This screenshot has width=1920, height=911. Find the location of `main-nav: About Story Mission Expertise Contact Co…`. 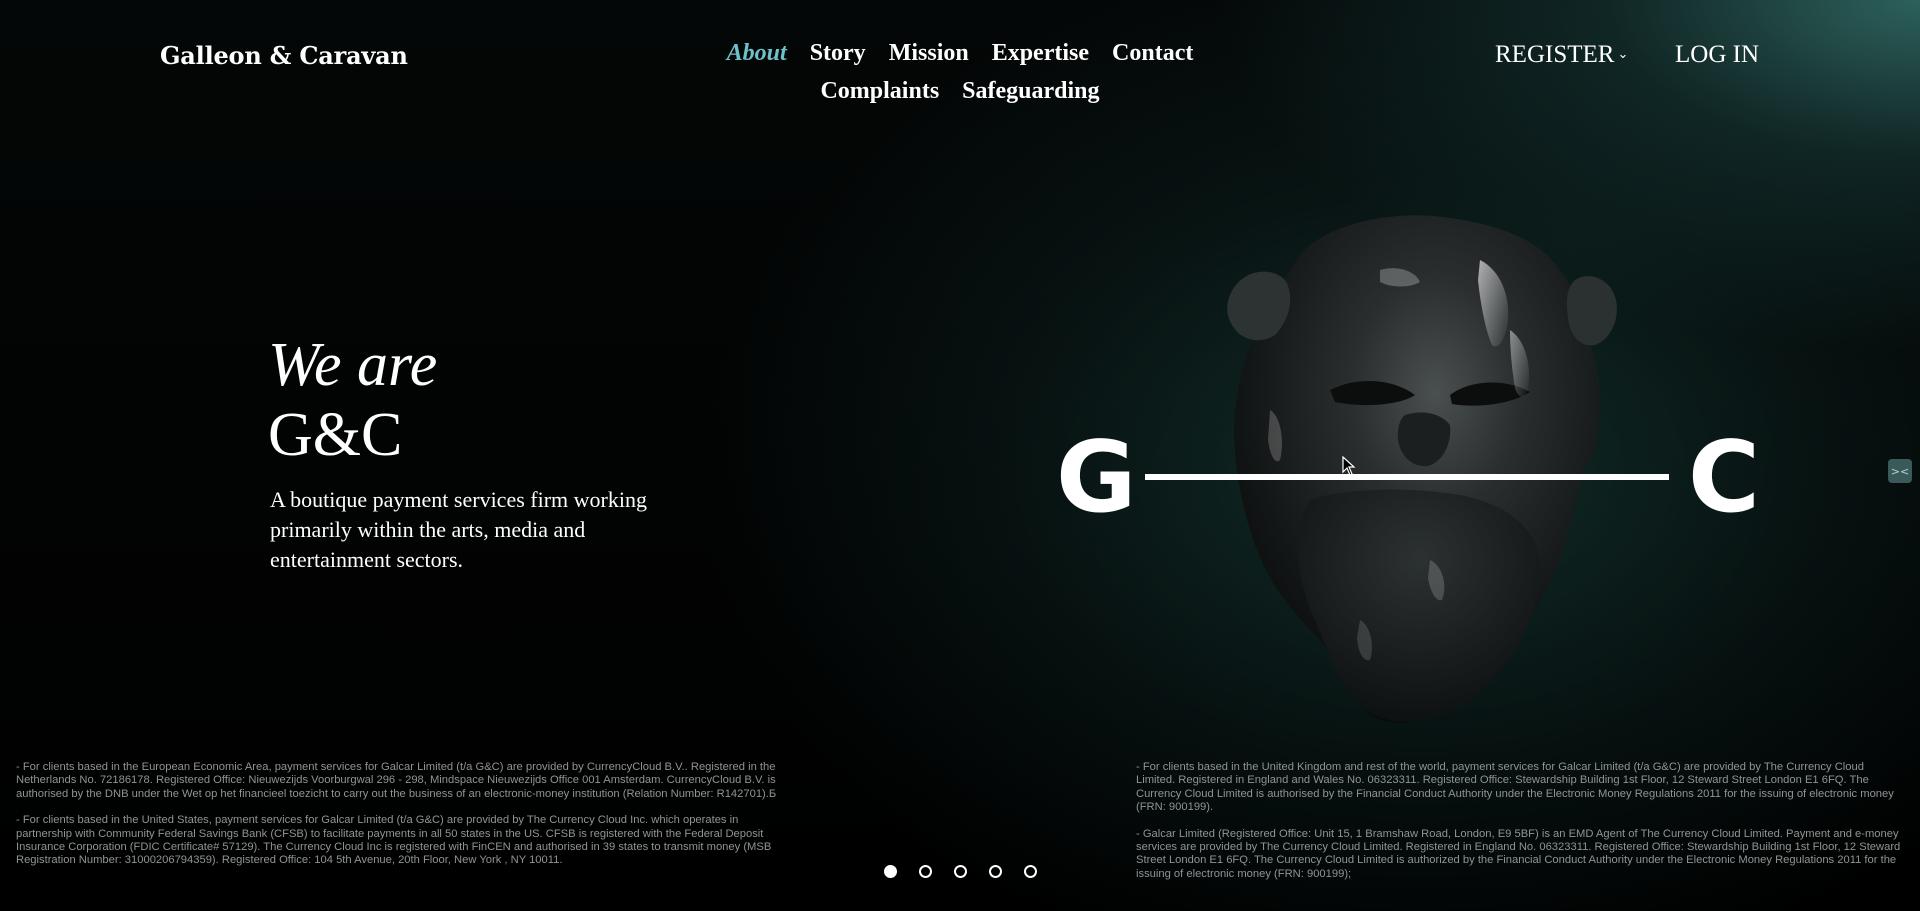

main-nav: About Story Mission Expertise Contact Co… is located at coordinates (960, 72).